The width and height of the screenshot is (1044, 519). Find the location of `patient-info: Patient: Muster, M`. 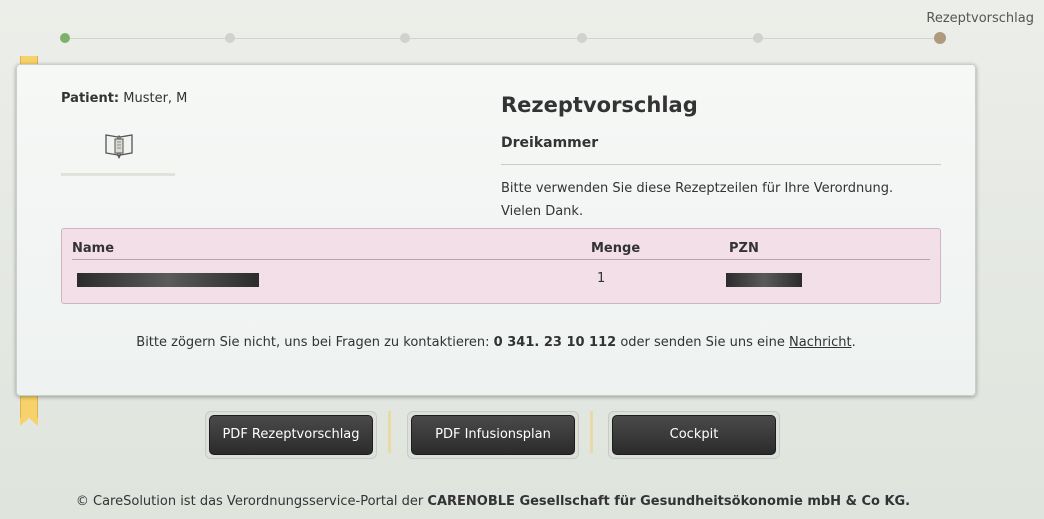

patient-info: Patient: Muster, M is located at coordinates (124, 98).